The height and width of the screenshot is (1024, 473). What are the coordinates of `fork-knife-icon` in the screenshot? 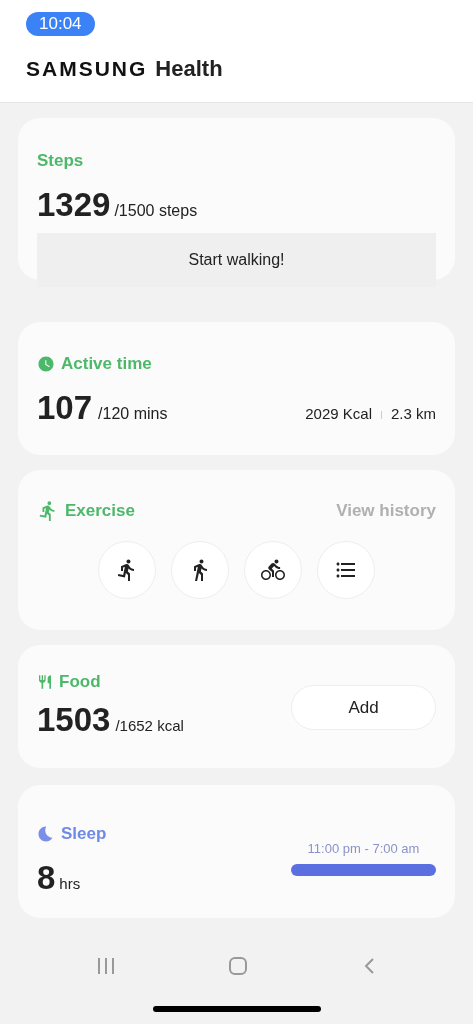 It's located at (45, 681).